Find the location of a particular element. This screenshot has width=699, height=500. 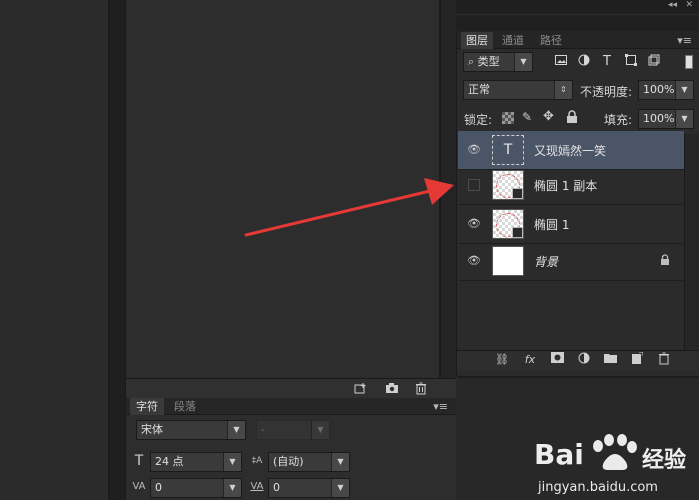

font-style-value: - is located at coordinates (263, 429).